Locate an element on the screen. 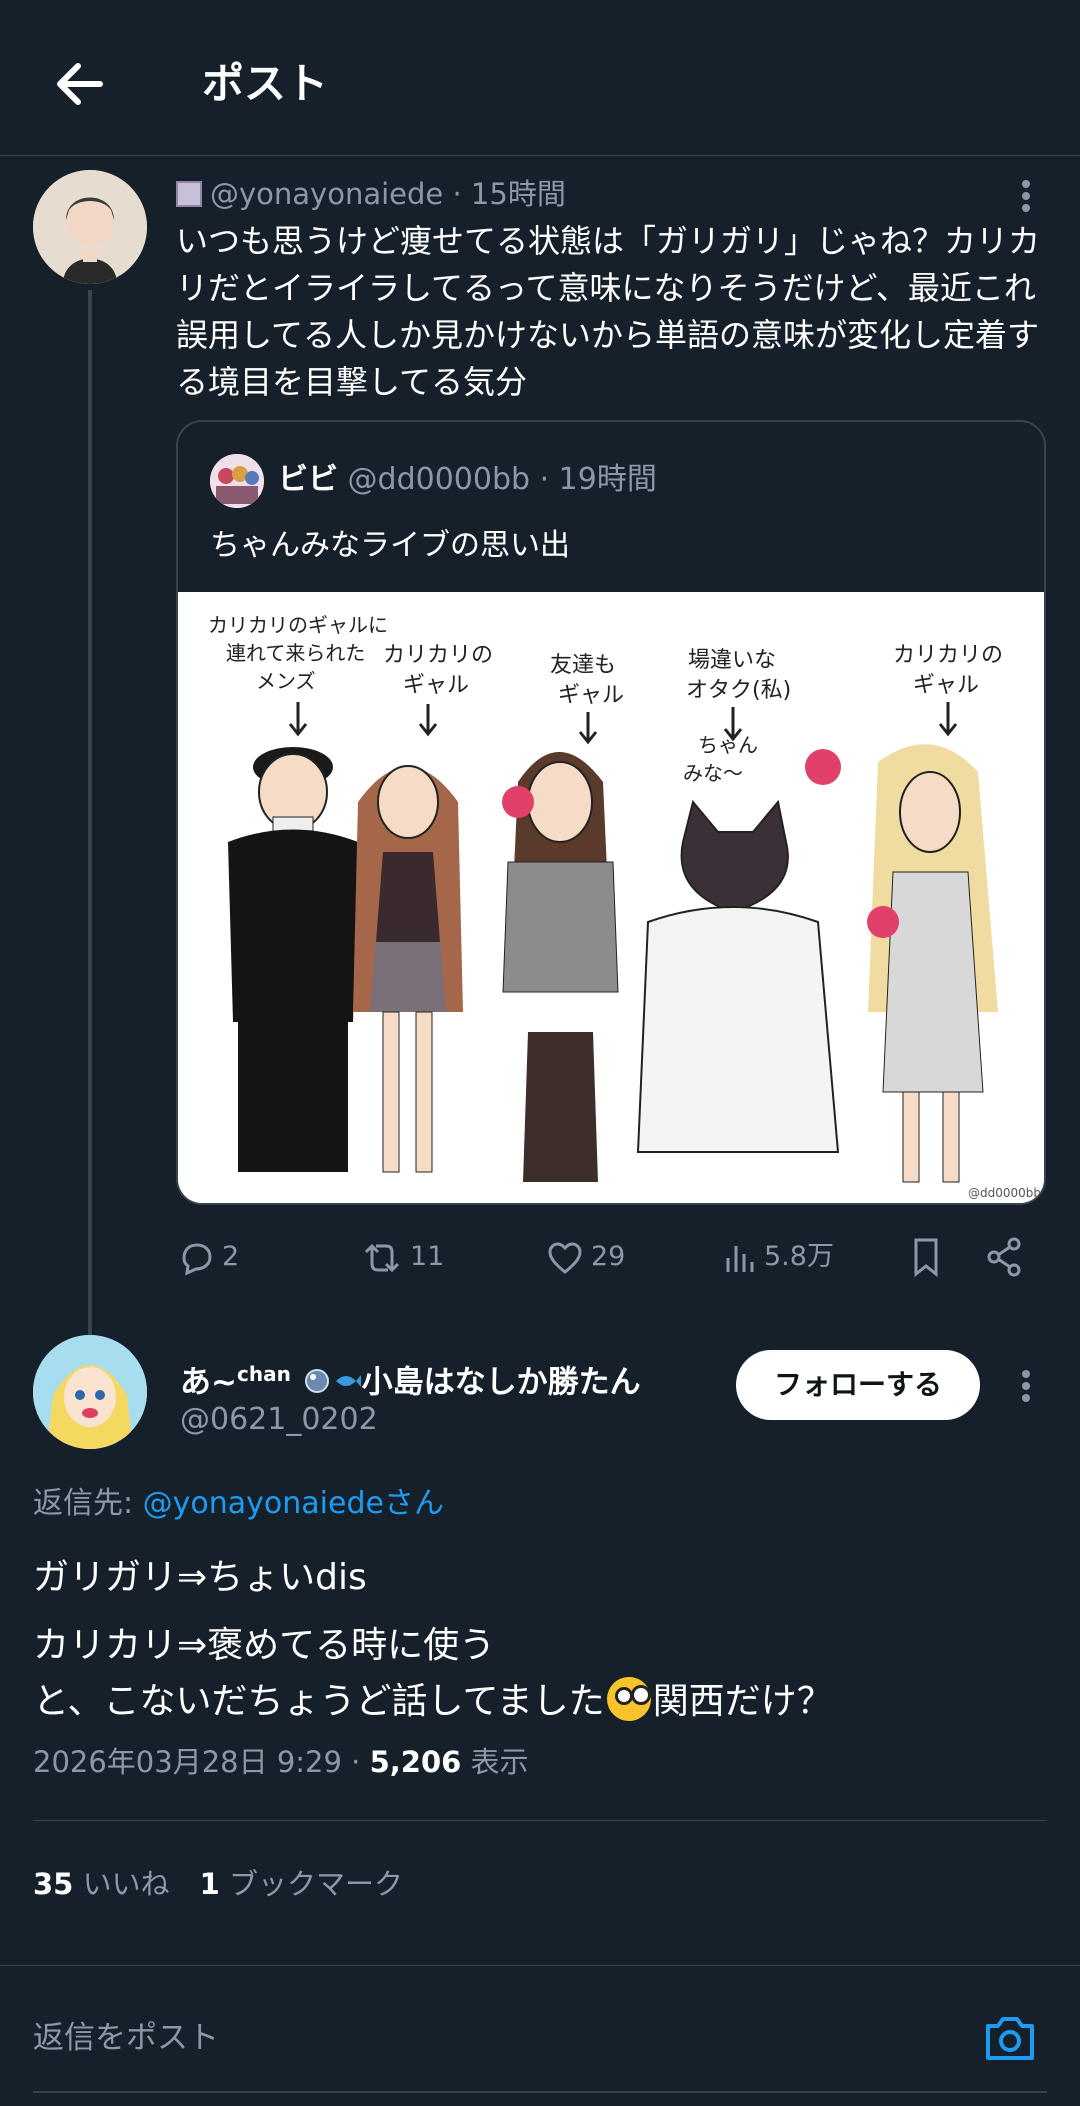 The width and height of the screenshot is (1080, 2106). page-title: ポスト is located at coordinates (265, 83).